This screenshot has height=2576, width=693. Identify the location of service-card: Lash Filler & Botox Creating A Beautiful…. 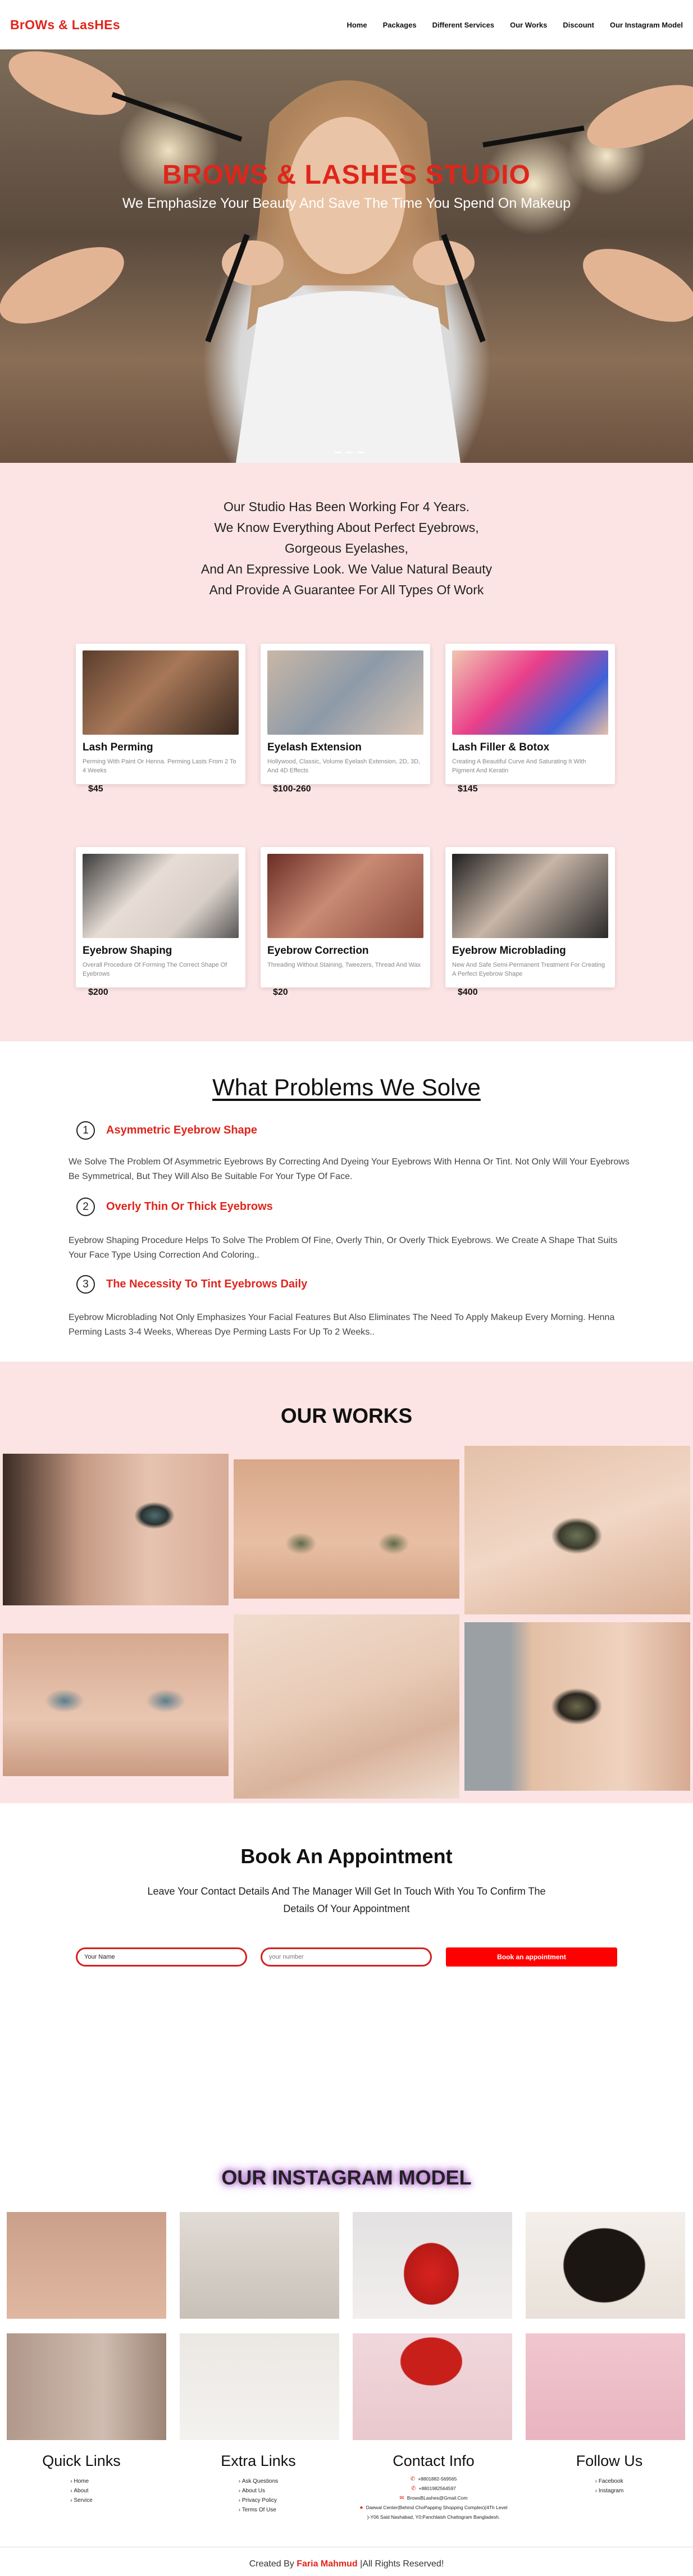
(530, 719).